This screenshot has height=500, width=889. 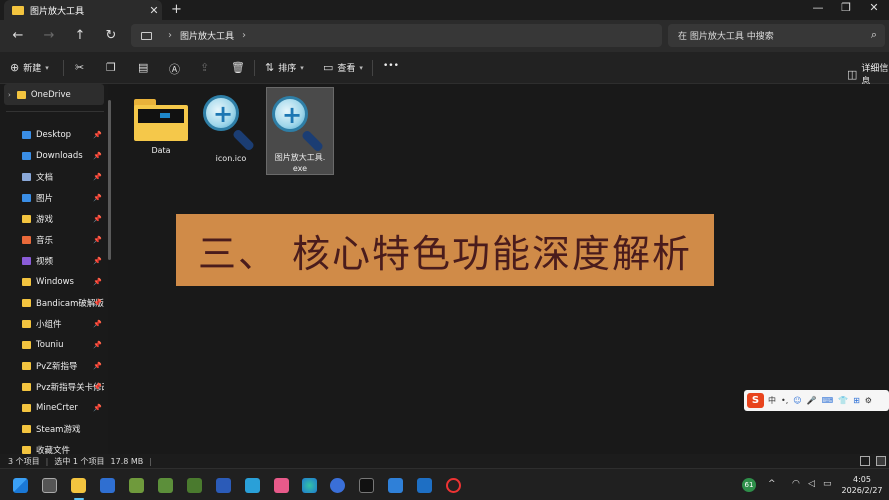 What do you see at coordinates (453, 485) in the screenshot?
I see `record-icon` at bounding box center [453, 485].